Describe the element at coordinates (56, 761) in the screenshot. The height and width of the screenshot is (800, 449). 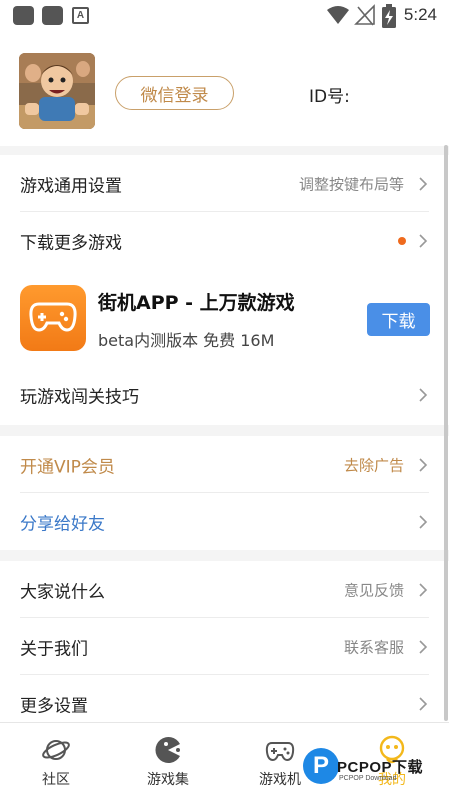
I see `tab-community: 社区` at that location.